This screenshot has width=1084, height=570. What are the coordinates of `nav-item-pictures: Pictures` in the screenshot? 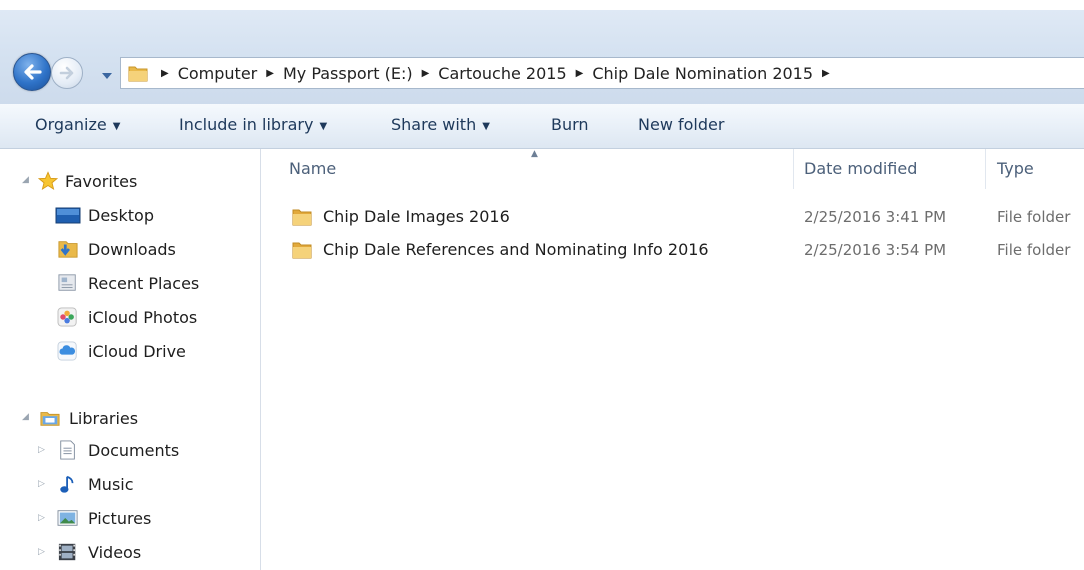 It's located at (103, 518).